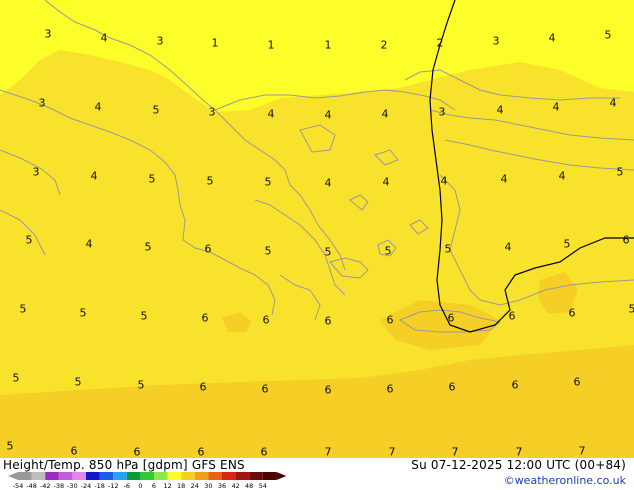 Image resolution: width=634 pixels, height=490 pixels. Describe the element at coordinates (154, 486) in the screenshot. I see `scale-tick-label: 6` at that location.